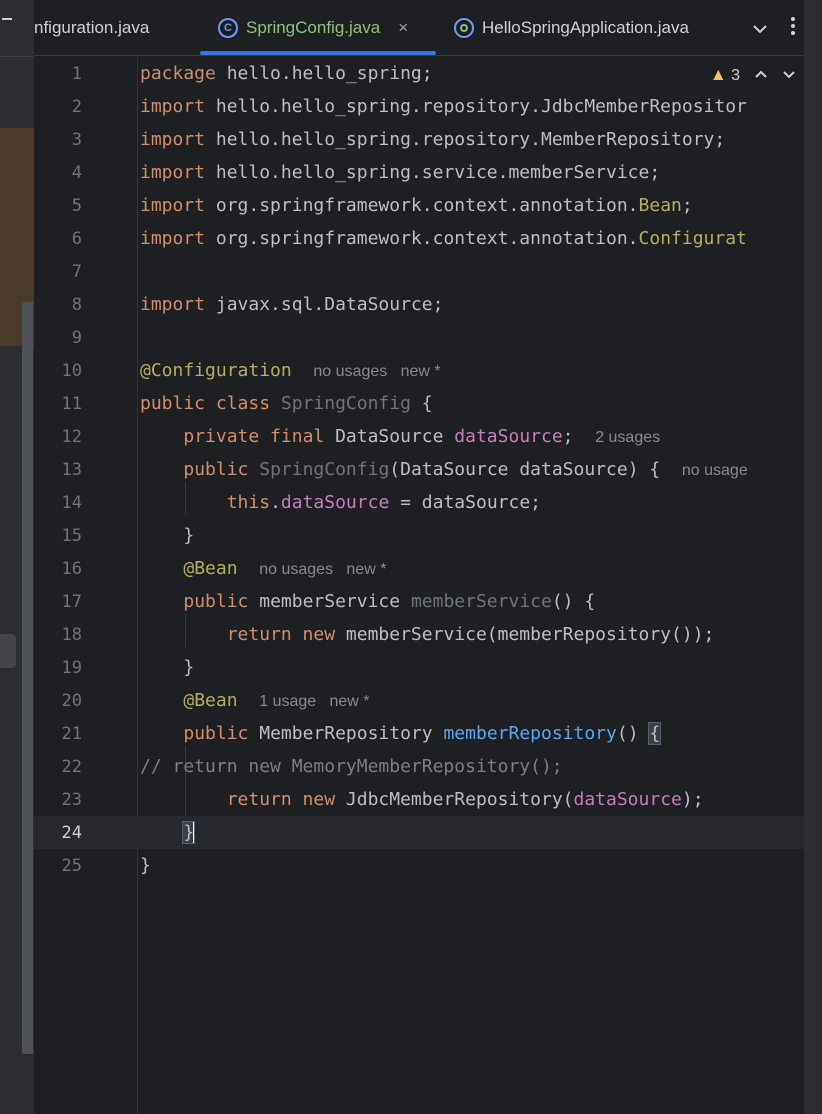 This screenshot has height=1114, width=822. What do you see at coordinates (351, 766) in the screenshot?
I see `token-comment: // return new MemoryMemberRepository();` at bounding box center [351, 766].